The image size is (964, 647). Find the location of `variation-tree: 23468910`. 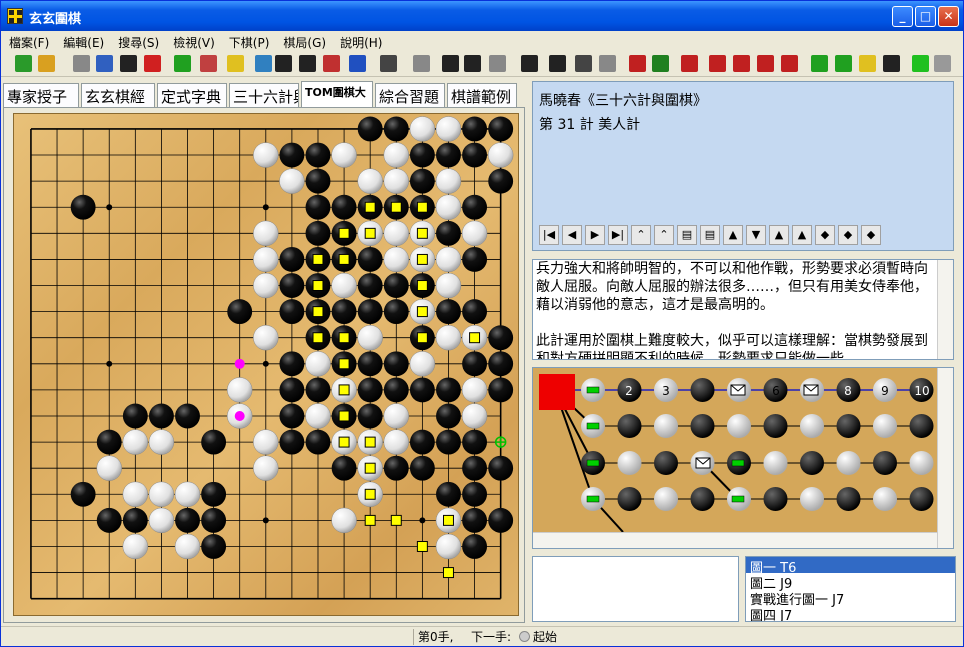

variation-tree: 23468910 is located at coordinates (743, 458).